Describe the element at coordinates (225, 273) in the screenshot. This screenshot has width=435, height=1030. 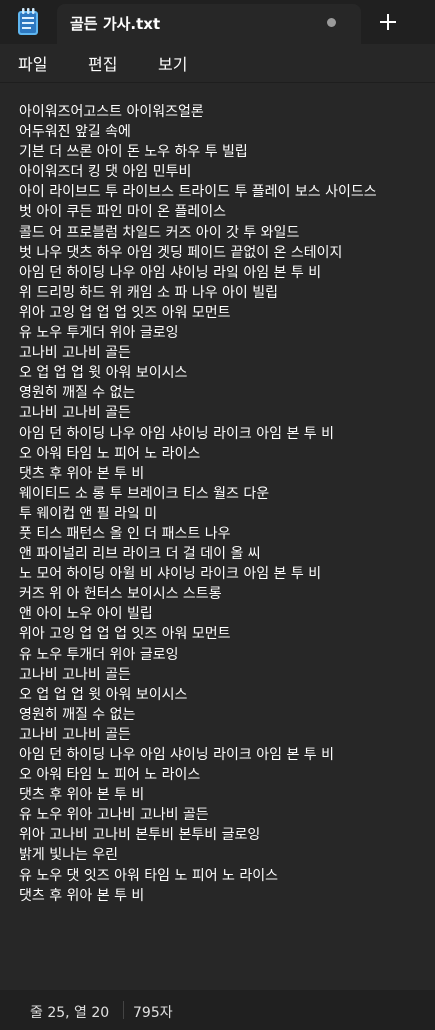
I see `text-line: 아임 던 하이딩 나우 아임 샤이닝 라잌 아임 본 투 비` at that location.